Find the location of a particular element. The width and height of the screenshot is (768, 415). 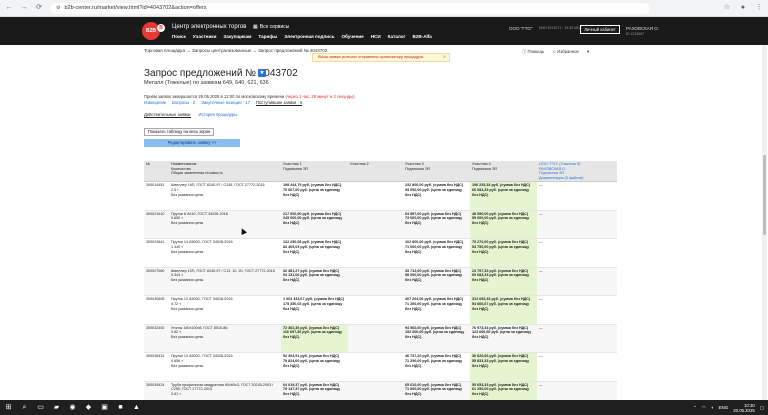

tab-questions: Вопросы · 0 is located at coordinates (183, 103).